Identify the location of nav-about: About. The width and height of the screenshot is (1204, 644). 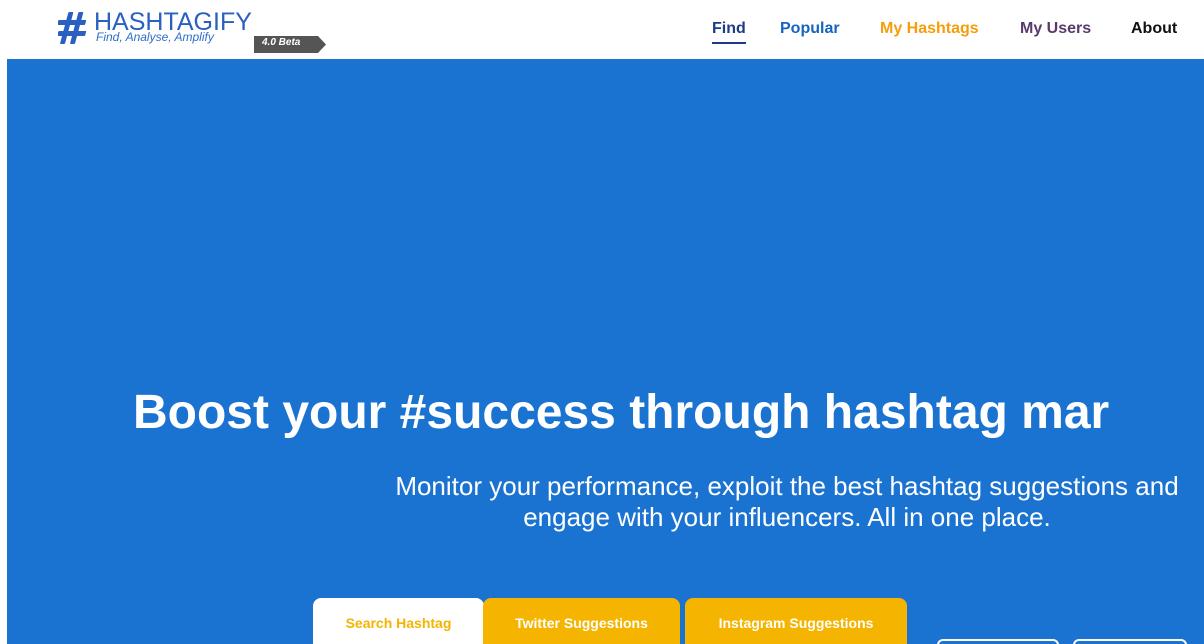
(1154, 29).